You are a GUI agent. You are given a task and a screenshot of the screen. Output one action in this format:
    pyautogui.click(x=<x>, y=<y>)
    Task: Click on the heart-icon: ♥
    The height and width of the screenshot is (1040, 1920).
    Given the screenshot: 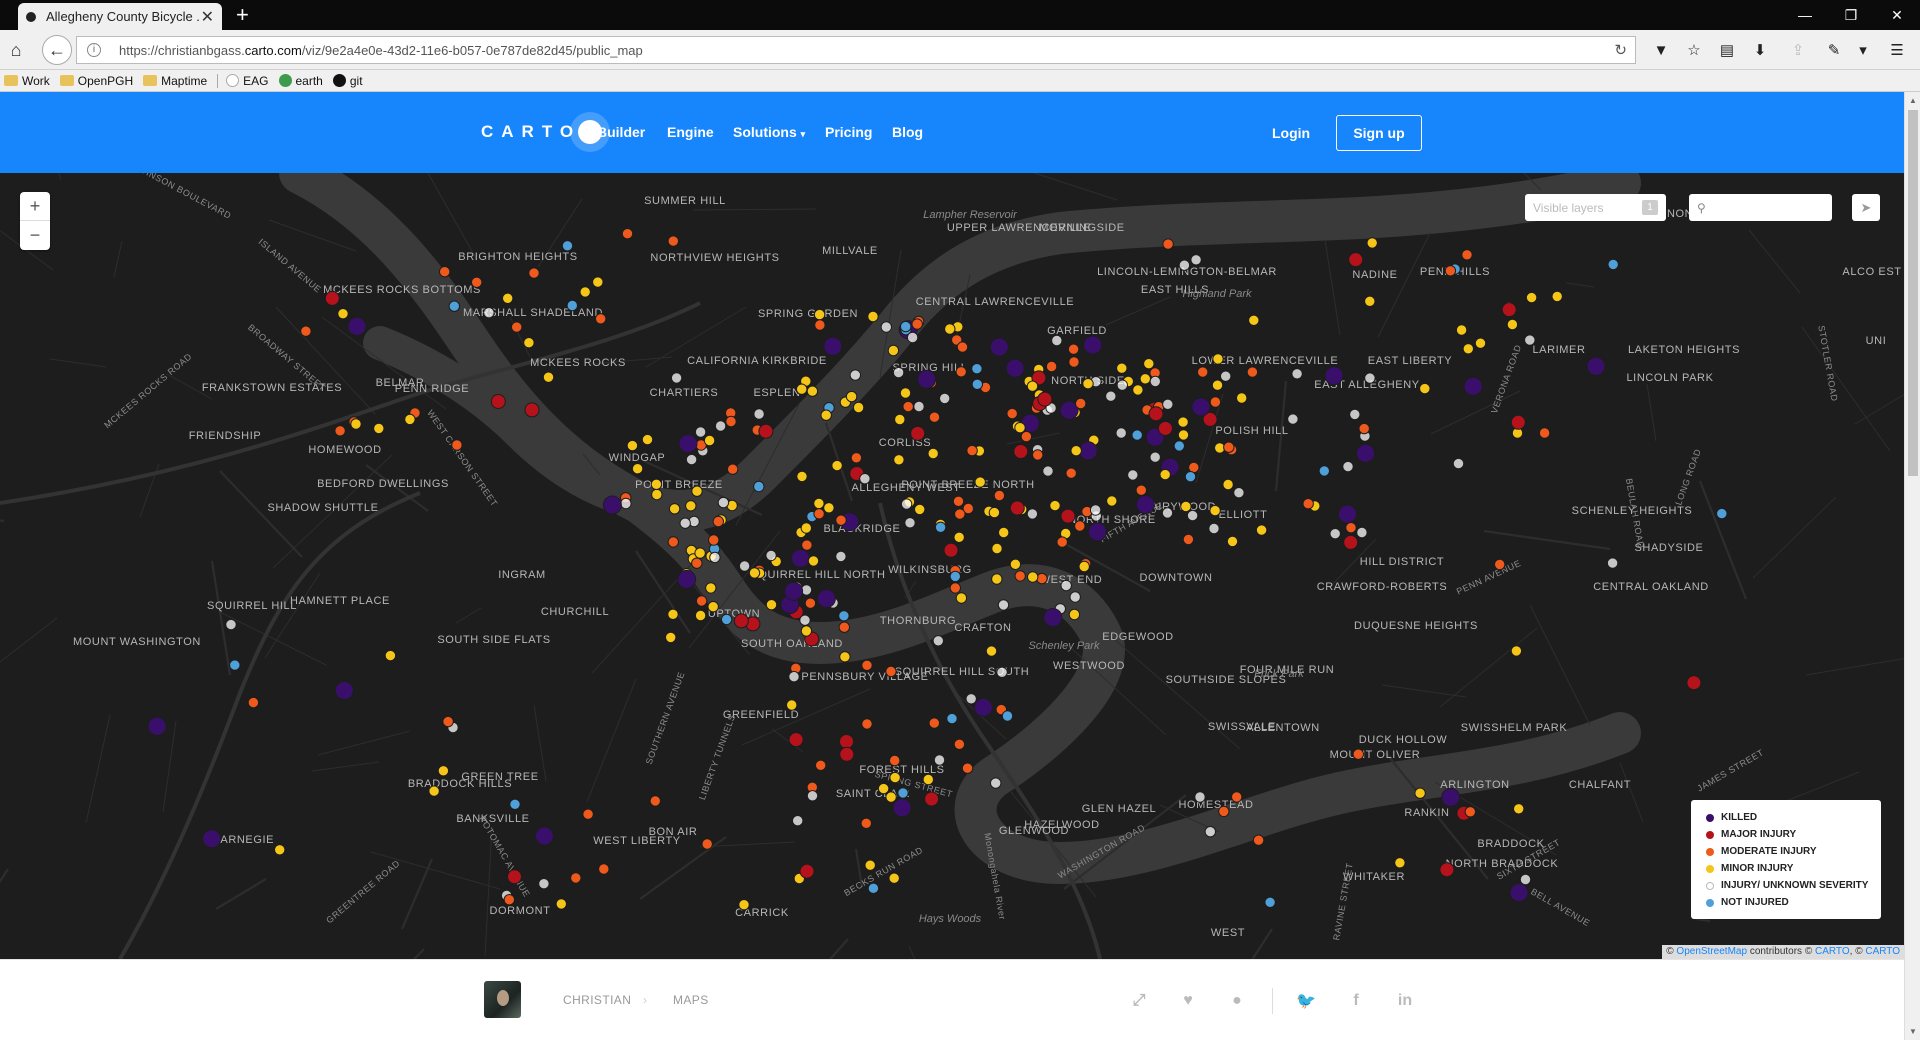 What is the action you would take?
    pyautogui.click(x=1188, y=1001)
    